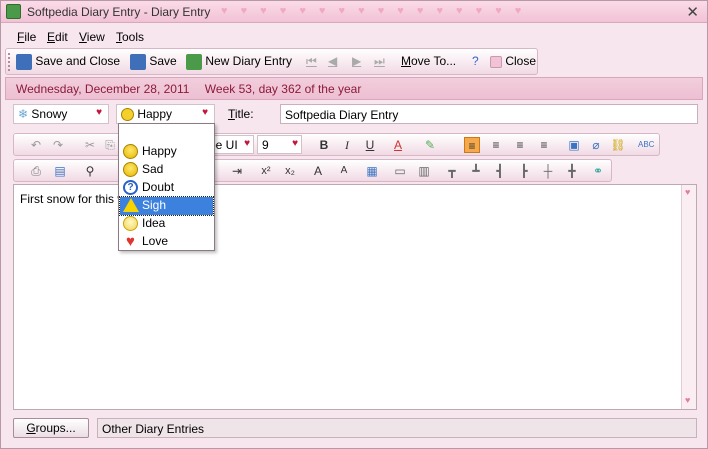  Describe the element at coordinates (249, 61) in the screenshot. I see `new-diary-entry-label: New Diary Entry` at that location.